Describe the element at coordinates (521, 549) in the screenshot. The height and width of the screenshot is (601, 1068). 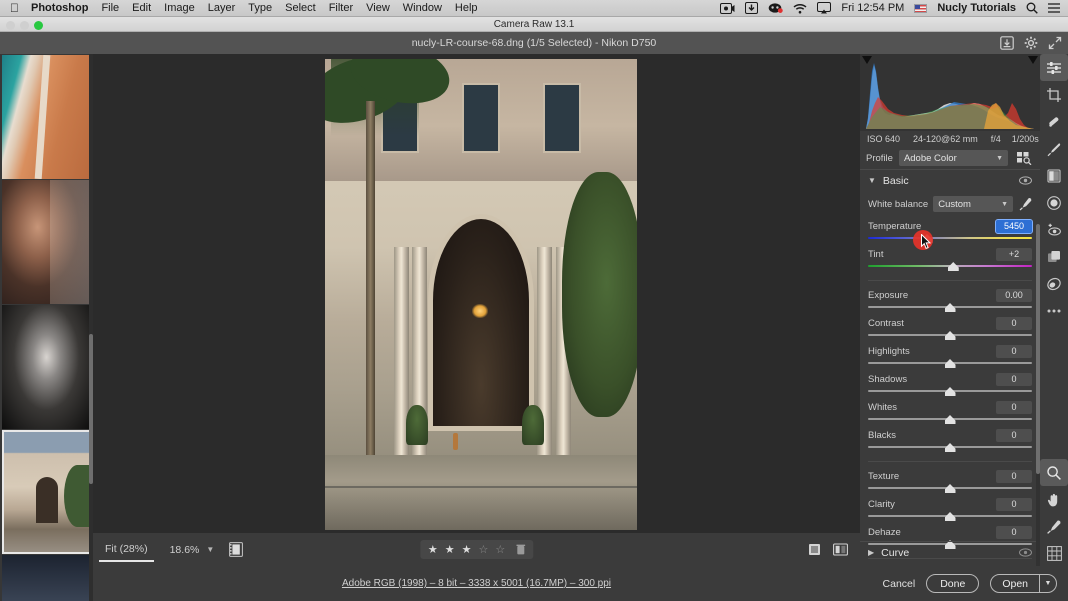
I see `trash-icon` at that location.